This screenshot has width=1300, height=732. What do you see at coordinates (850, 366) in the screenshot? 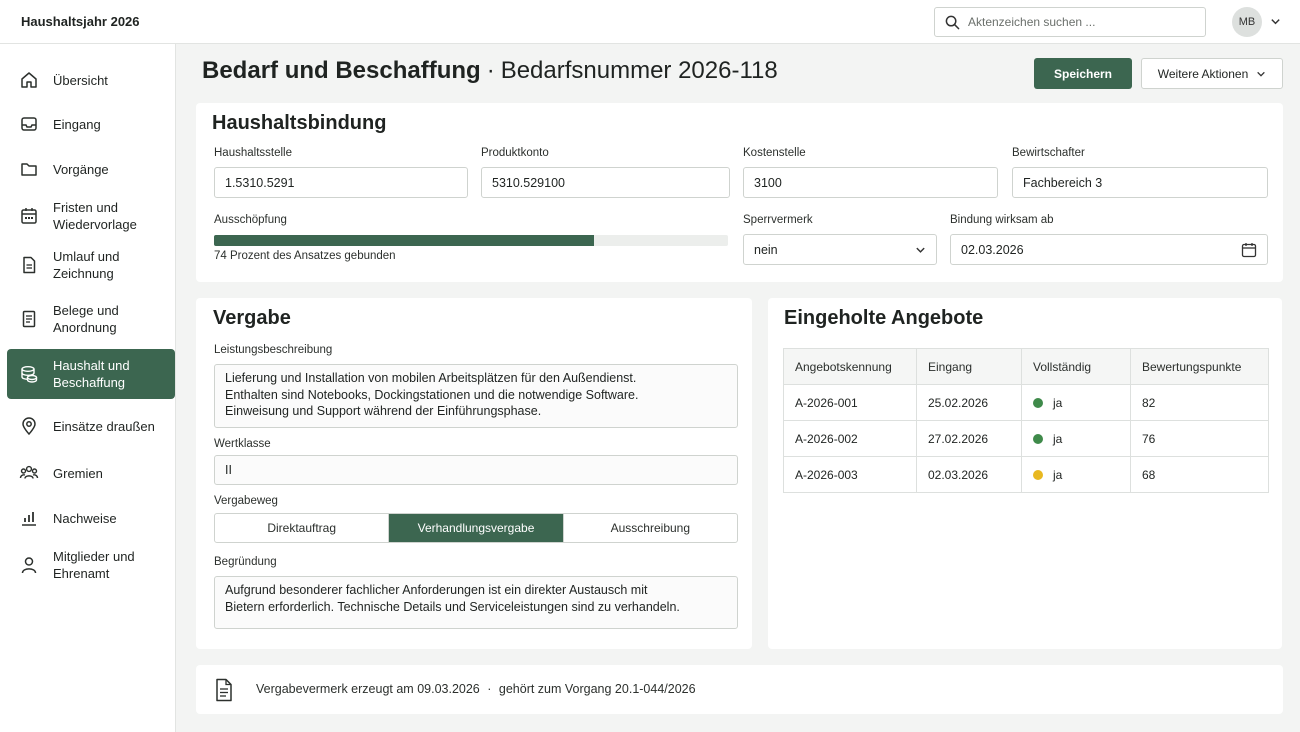
I see `column-header-id: Angebotskennung` at bounding box center [850, 366].